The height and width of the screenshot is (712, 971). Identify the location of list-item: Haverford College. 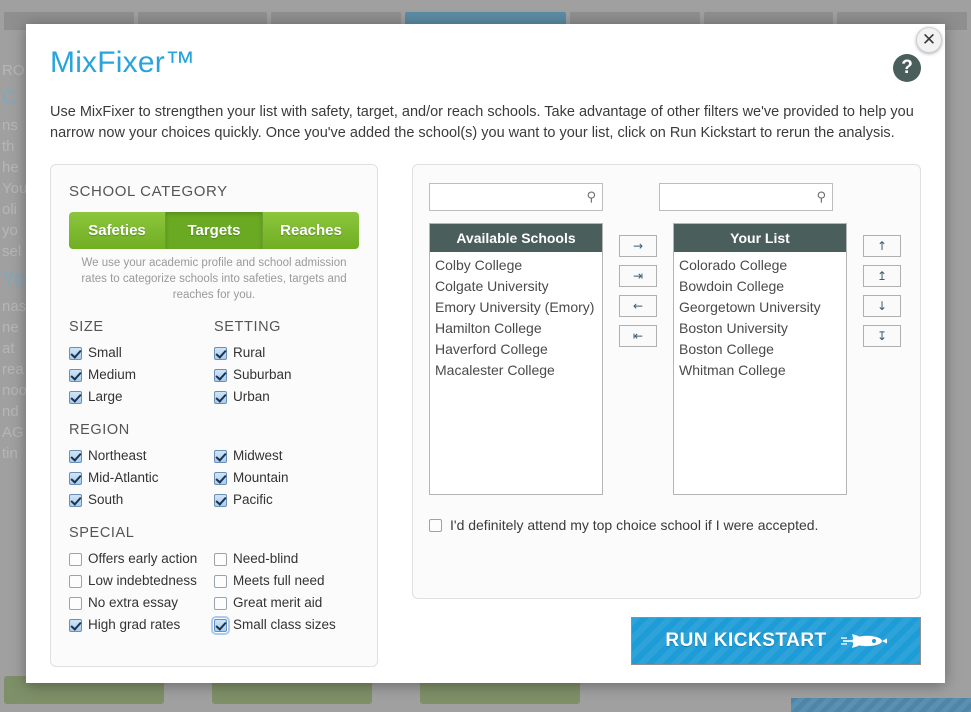
(516, 349).